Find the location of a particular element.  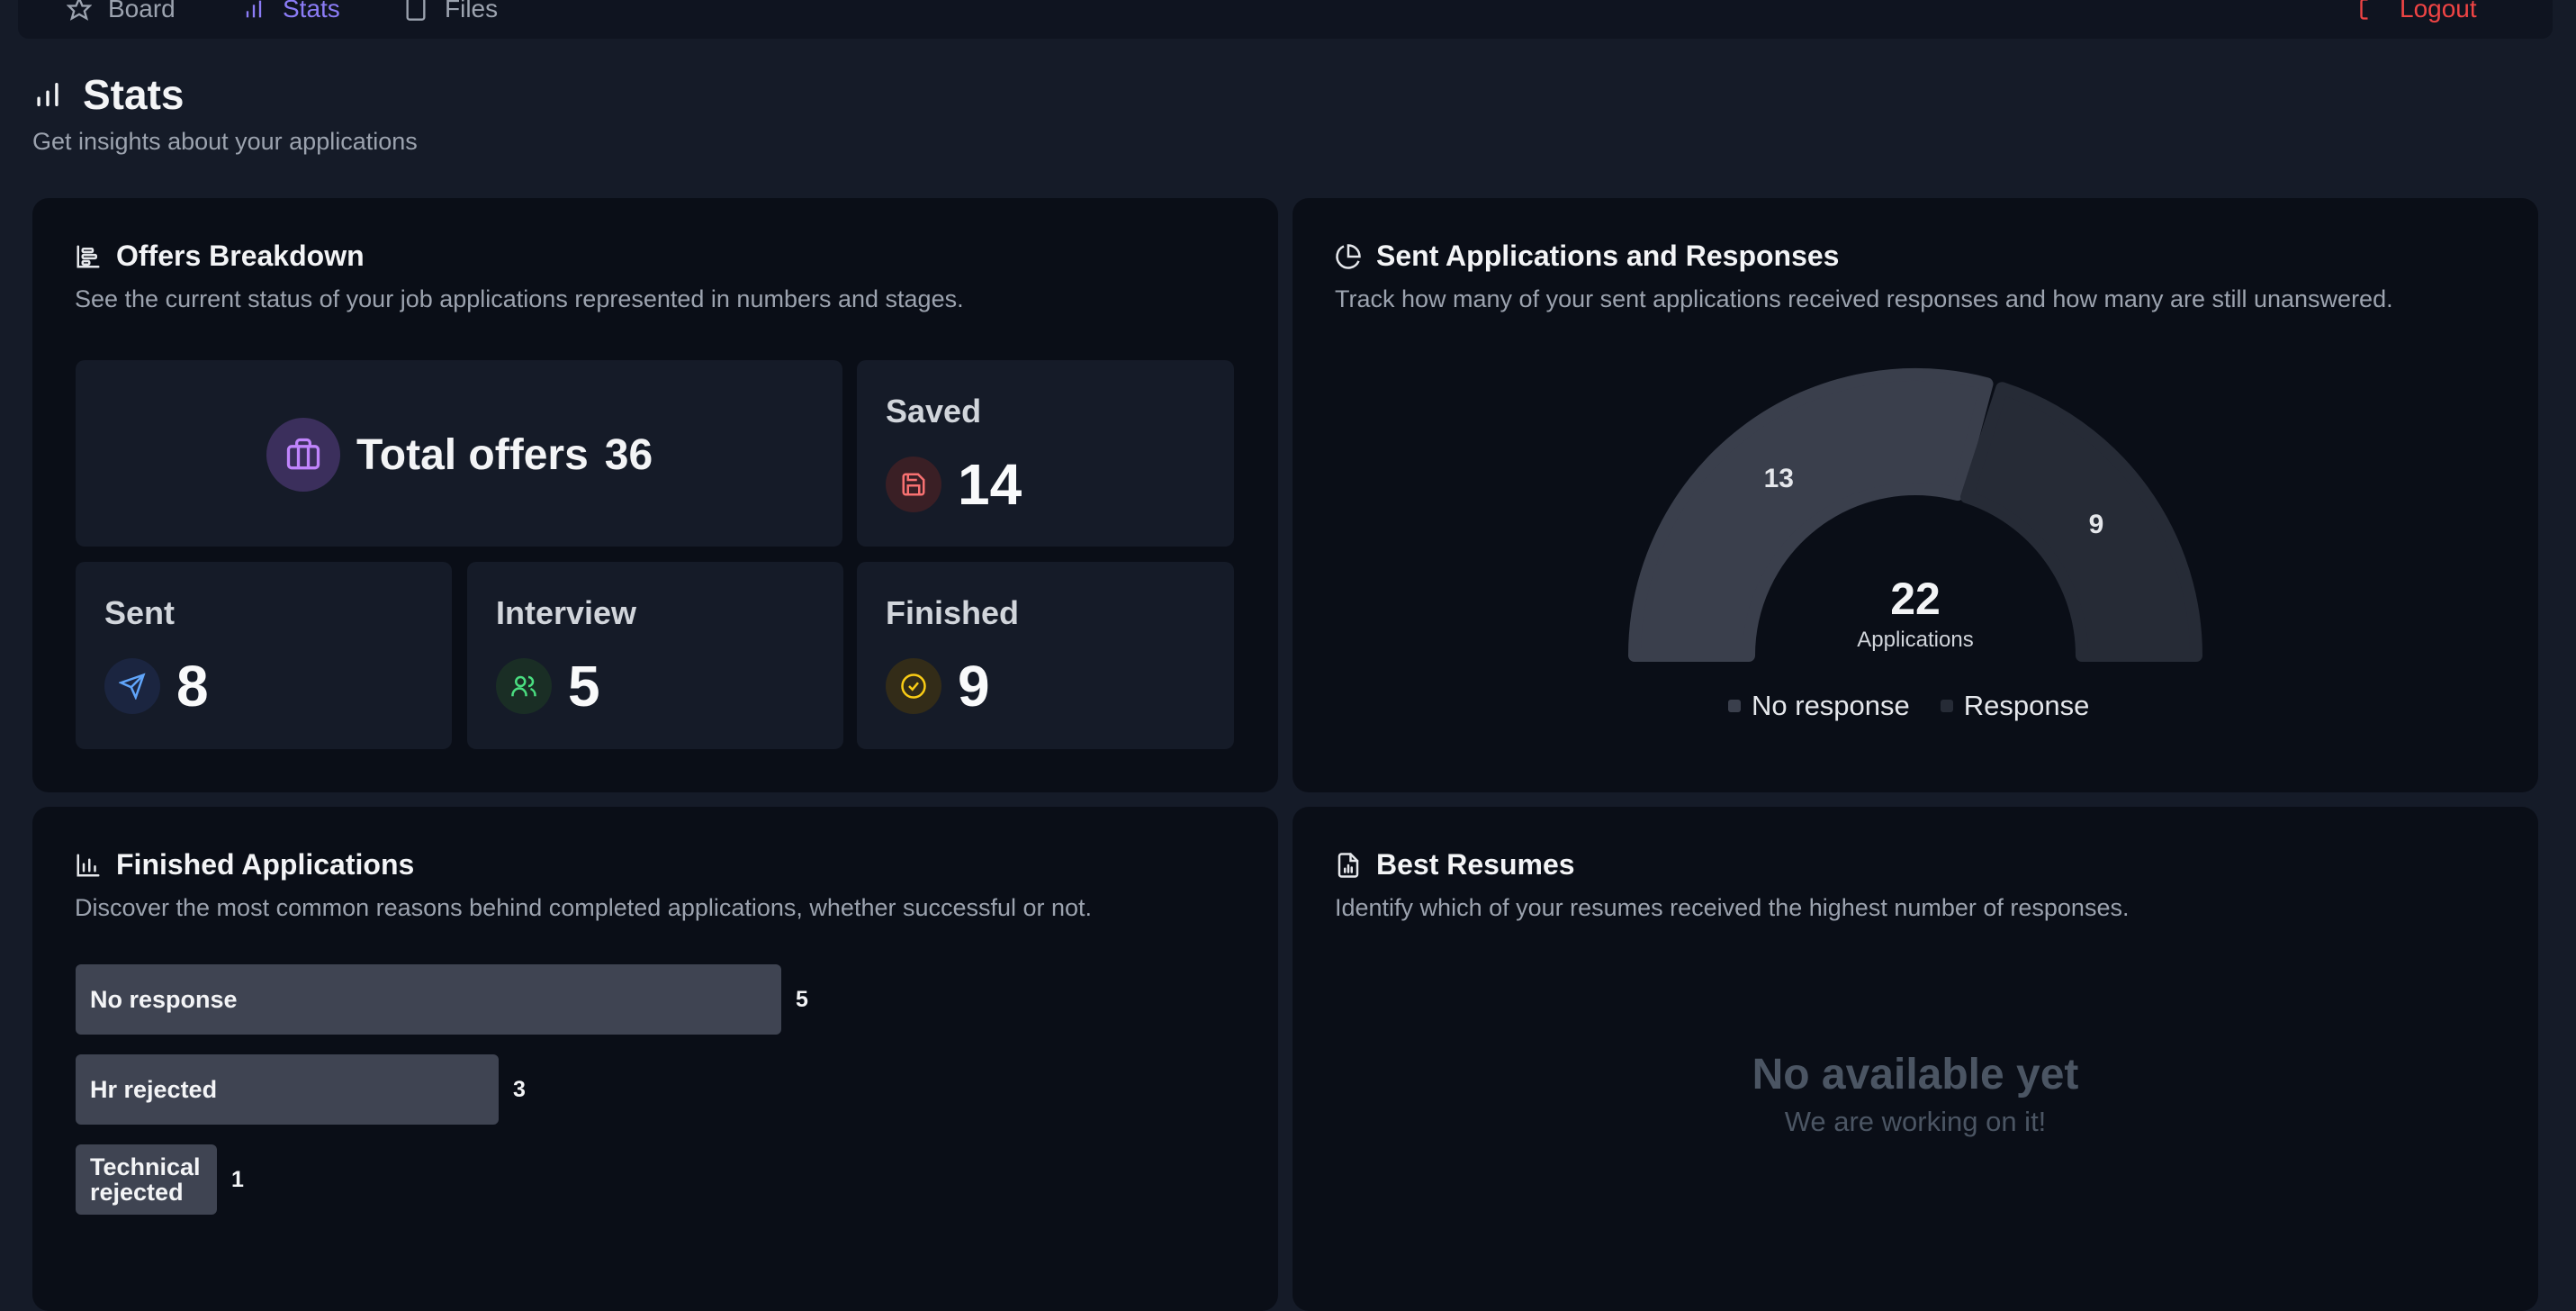

responses-legend: No response Response is located at coordinates (1908, 706).